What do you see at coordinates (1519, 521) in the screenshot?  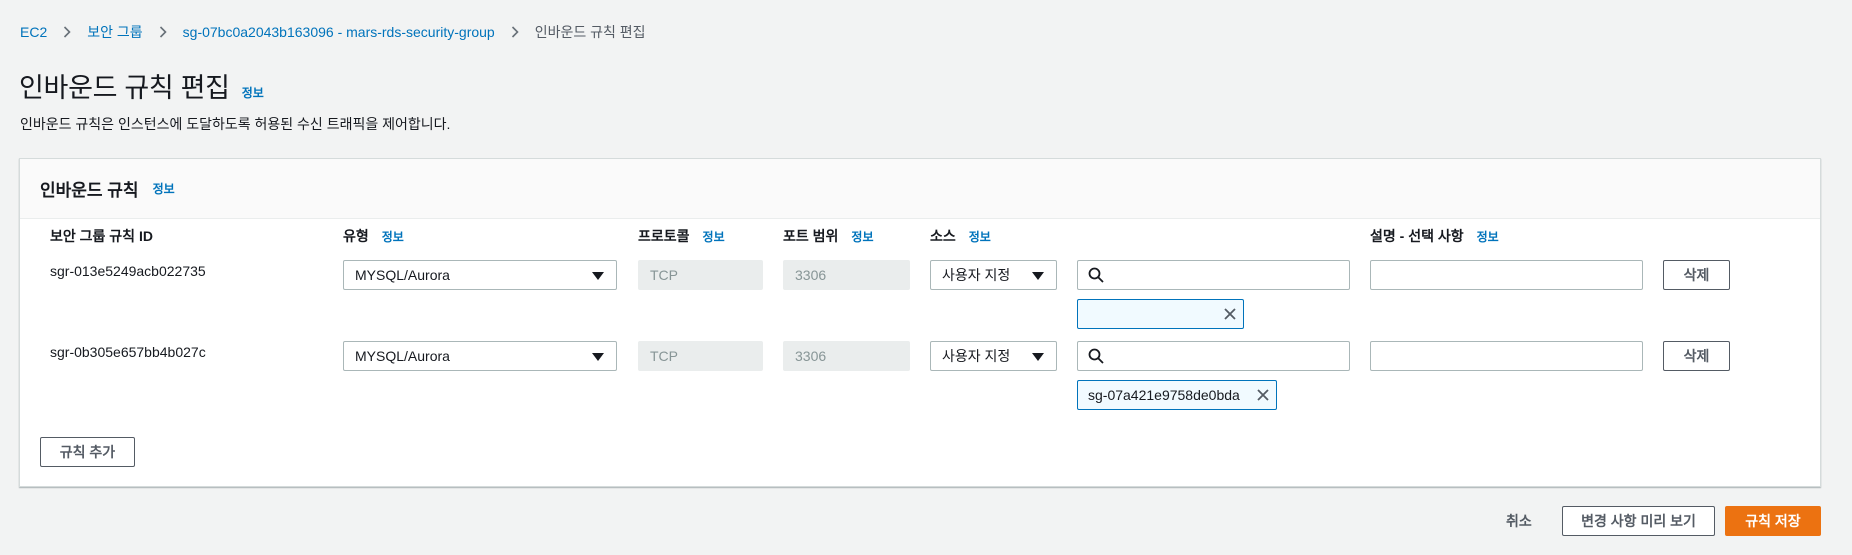 I see `cancel-button: 취소` at bounding box center [1519, 521].